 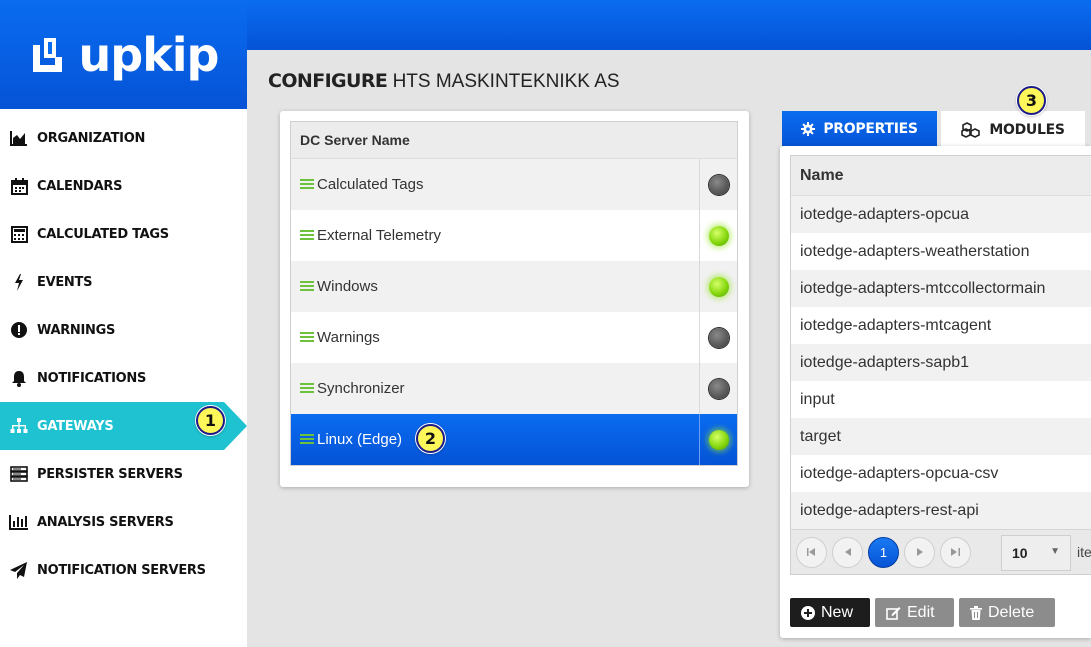 I want to click on last-page-button, so click(x=955, y=552).